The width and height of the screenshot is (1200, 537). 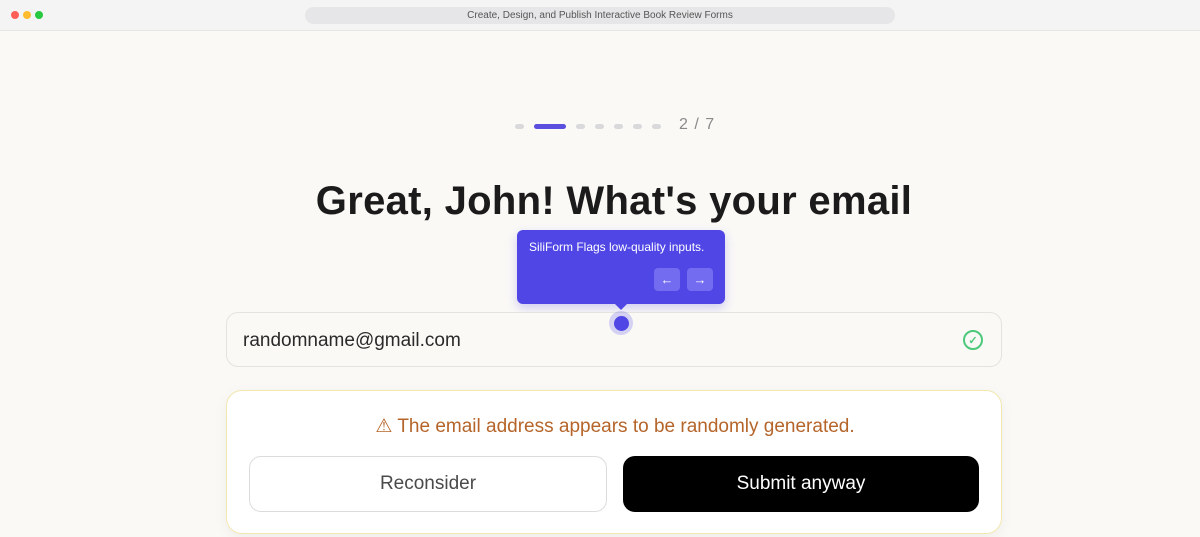 What do you see at coordinates (352, 341) in the screenshot?
I see `email-value: randomname@gmail.com` at bounding box center [352, 341].